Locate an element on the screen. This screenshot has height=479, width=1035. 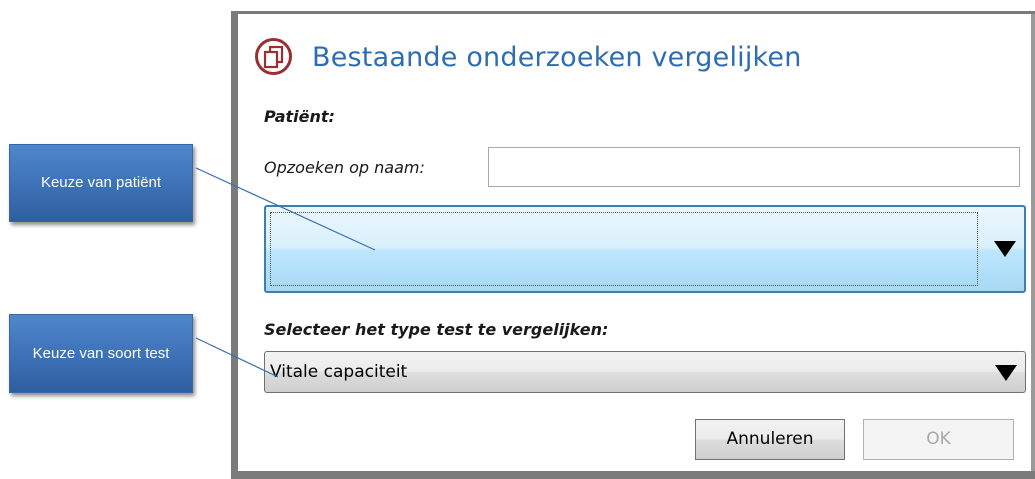
callout-patient: Keuze van patiënt is located at coordinates (101, 183).